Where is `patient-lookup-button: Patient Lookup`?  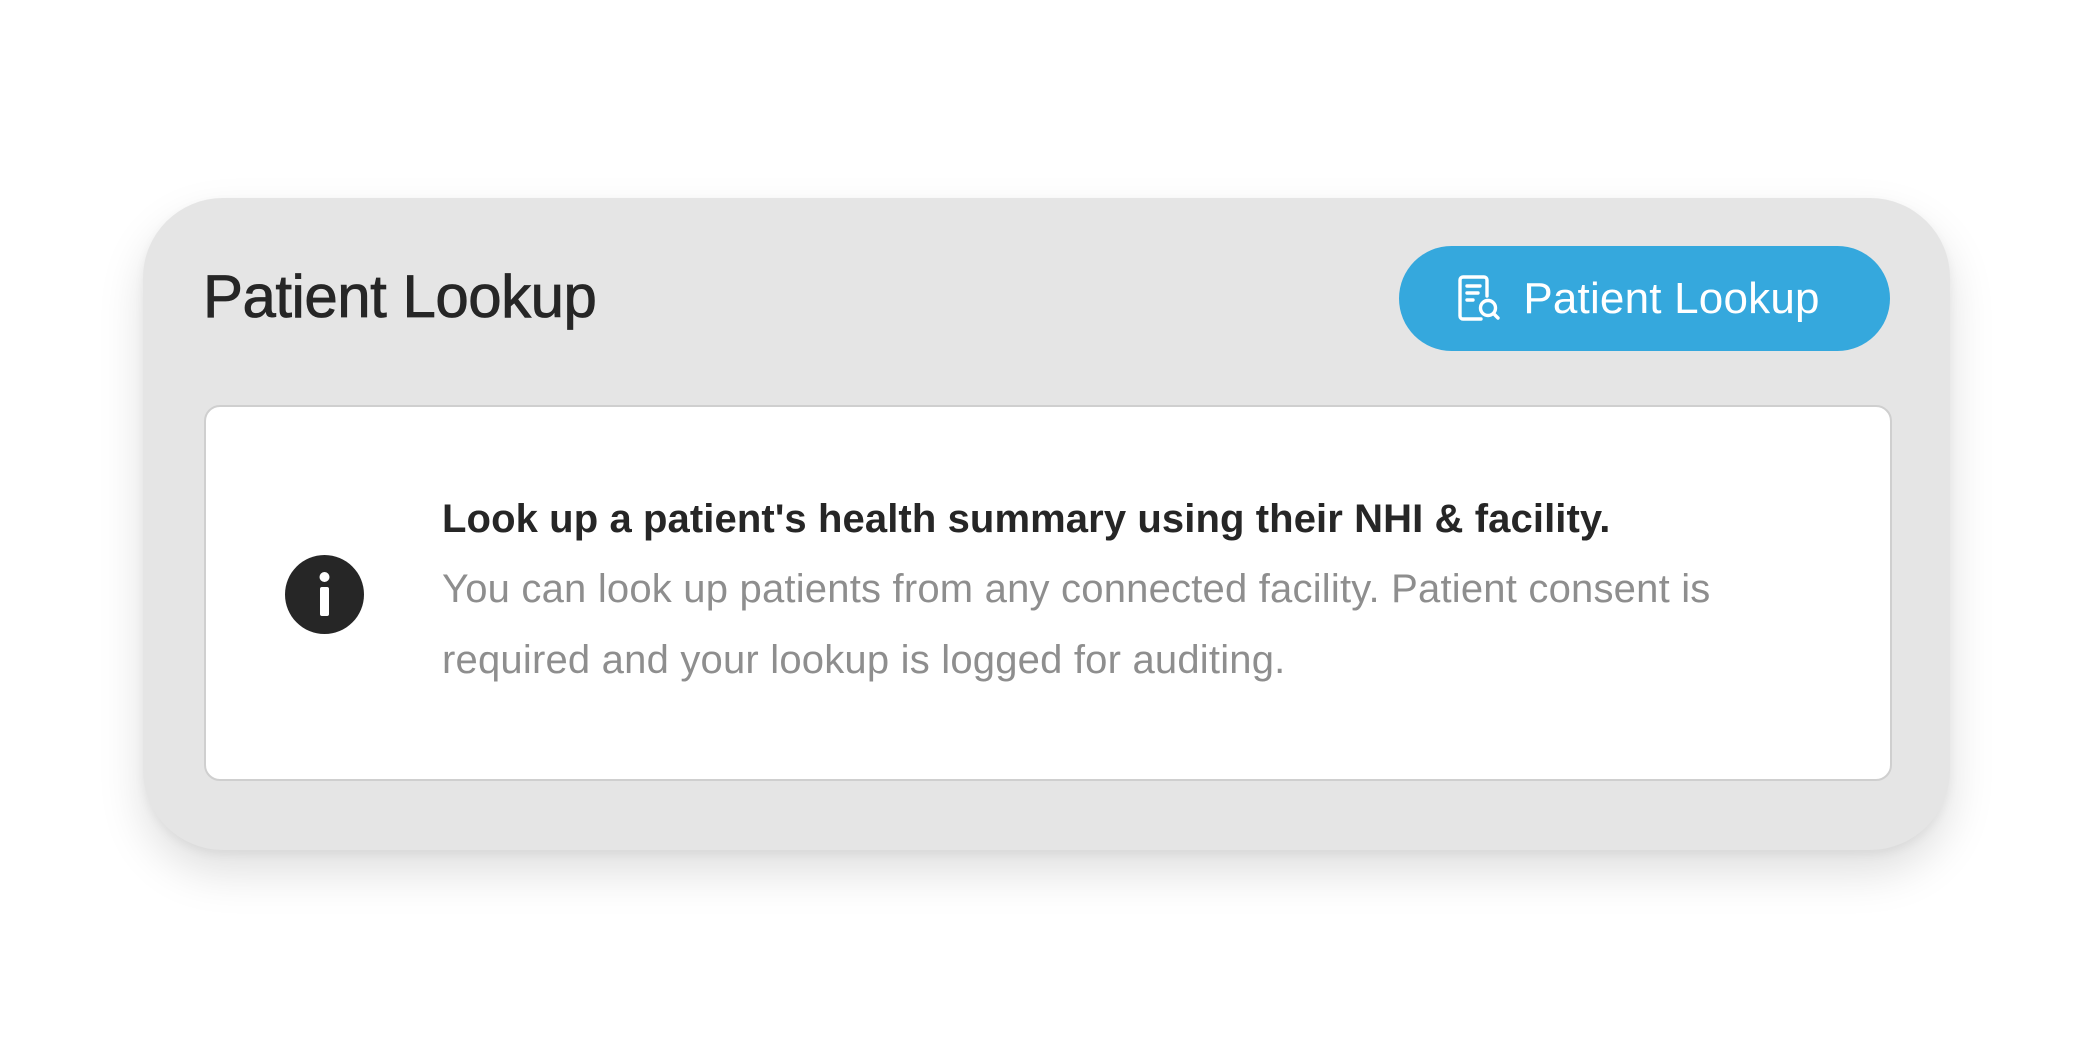
patient-lookup-button: Patient Lookup is located at coordinates (1644, 298).